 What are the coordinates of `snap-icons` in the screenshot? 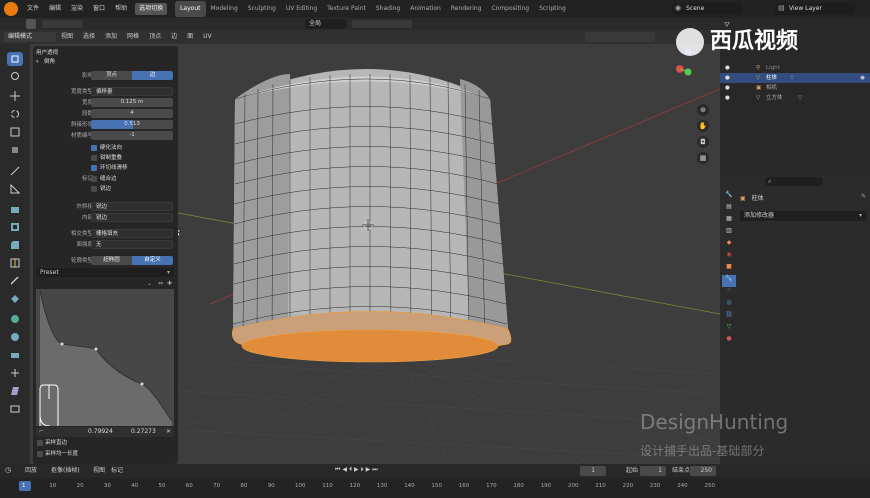 It's located at (382, 24).